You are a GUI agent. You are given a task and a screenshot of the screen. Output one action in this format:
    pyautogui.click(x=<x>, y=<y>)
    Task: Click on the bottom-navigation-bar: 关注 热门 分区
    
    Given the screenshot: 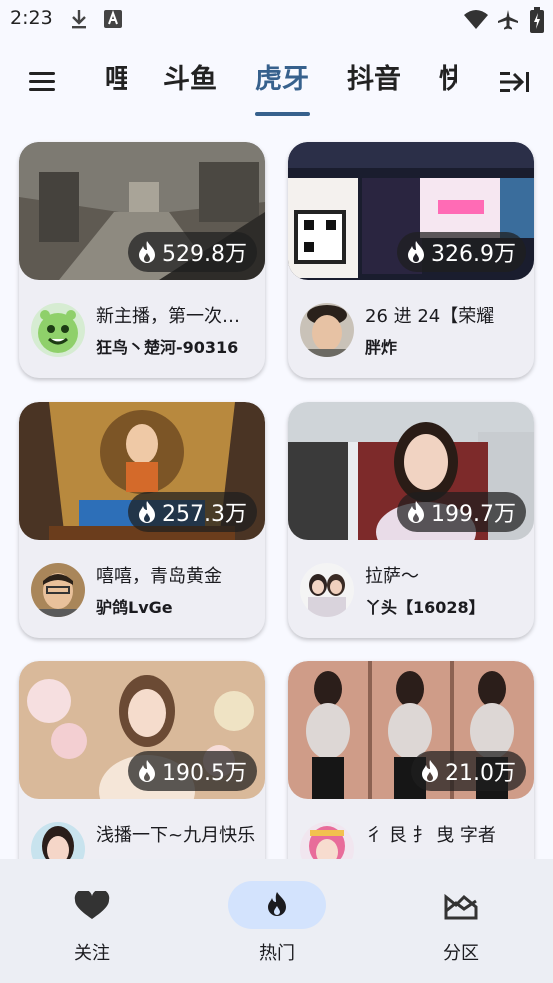 What is the action you would take?
    pyautogui.click(x=276, y=921)
    